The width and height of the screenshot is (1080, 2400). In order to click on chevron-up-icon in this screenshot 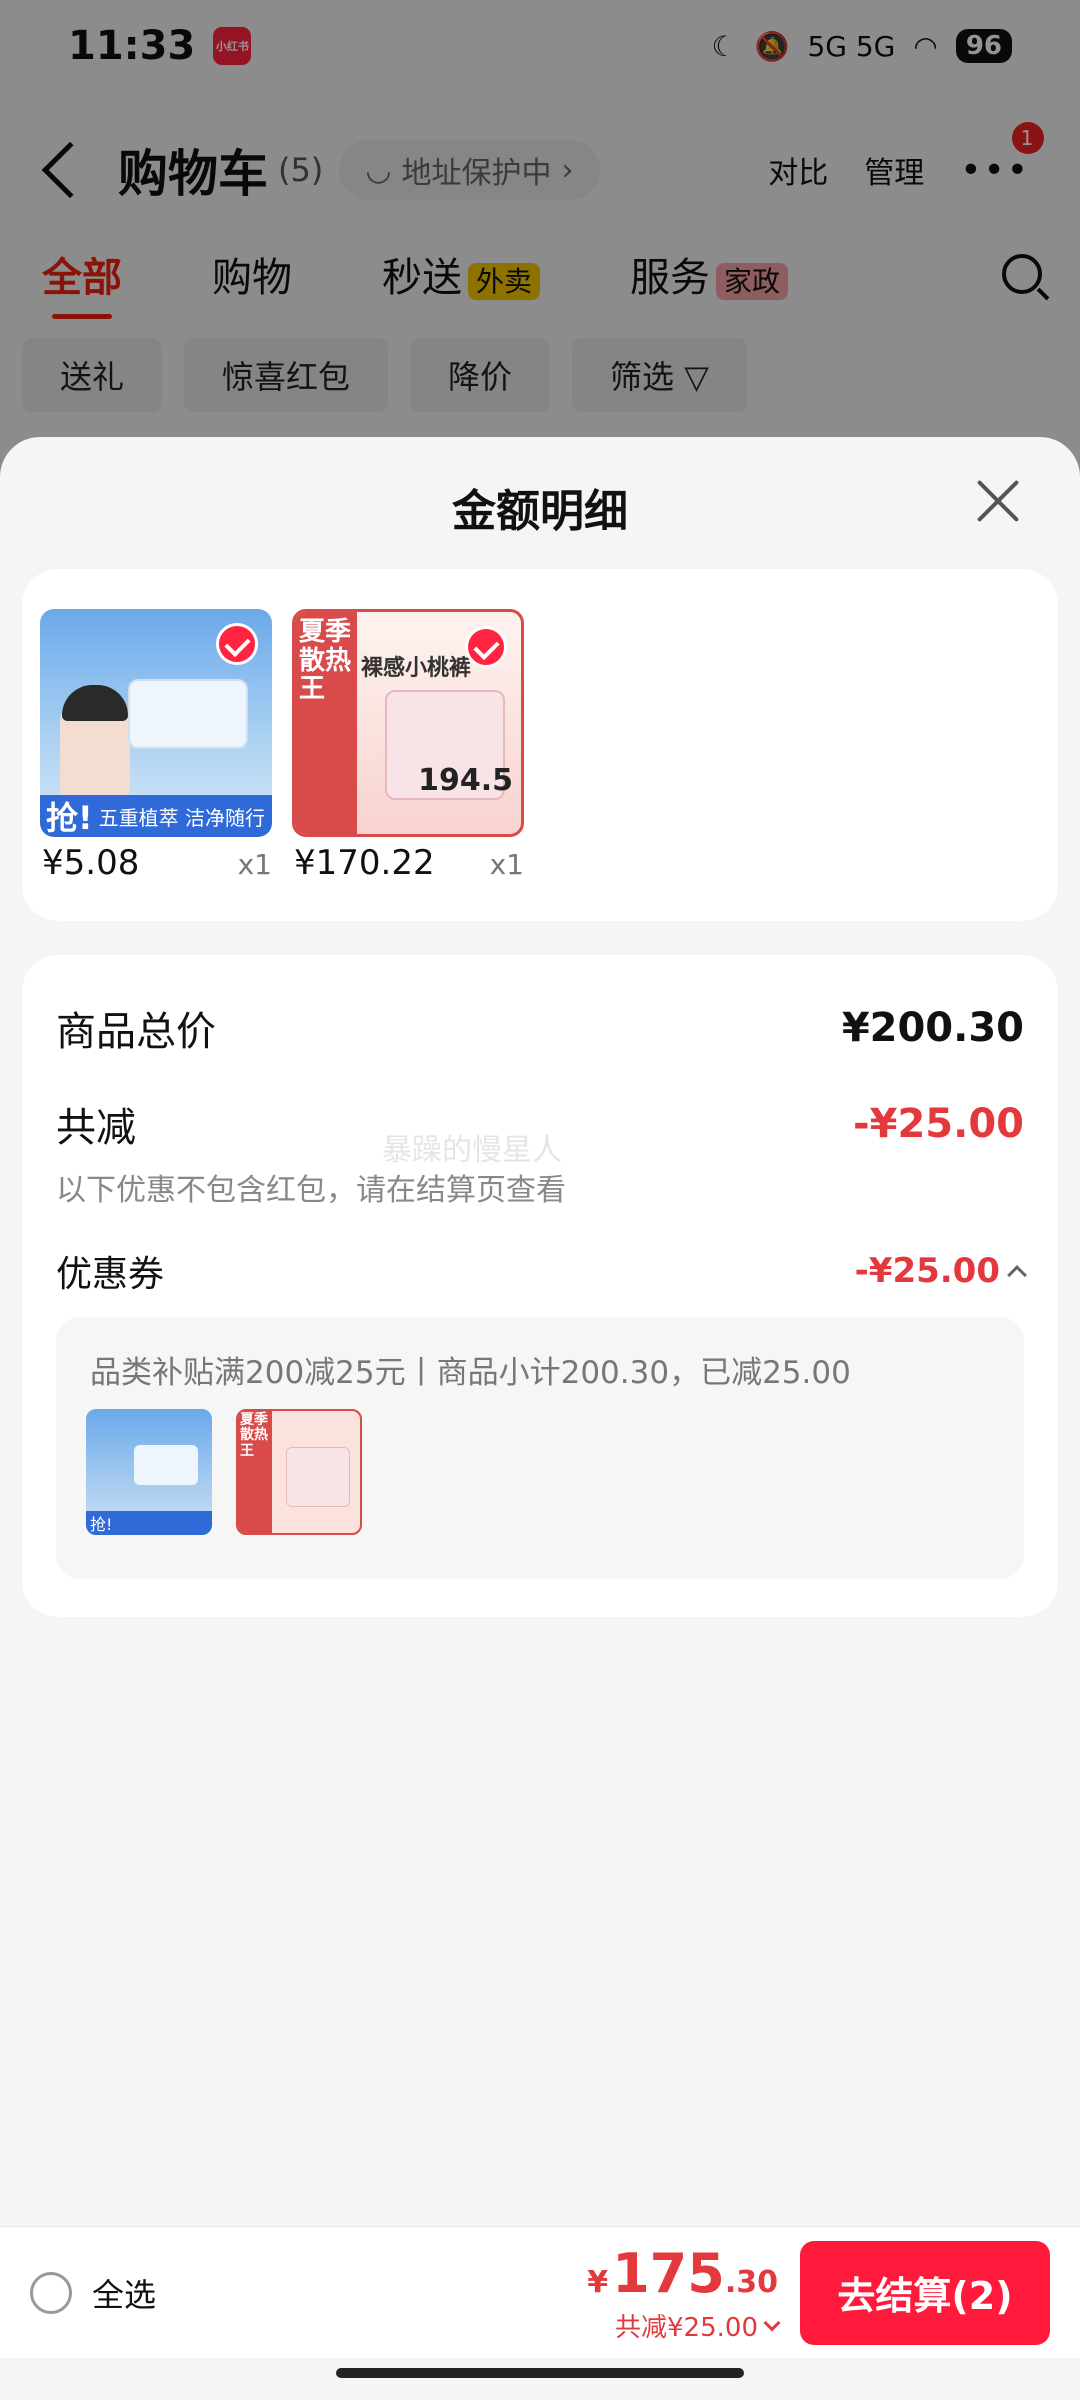, I will do `click(1017, 1275)`.